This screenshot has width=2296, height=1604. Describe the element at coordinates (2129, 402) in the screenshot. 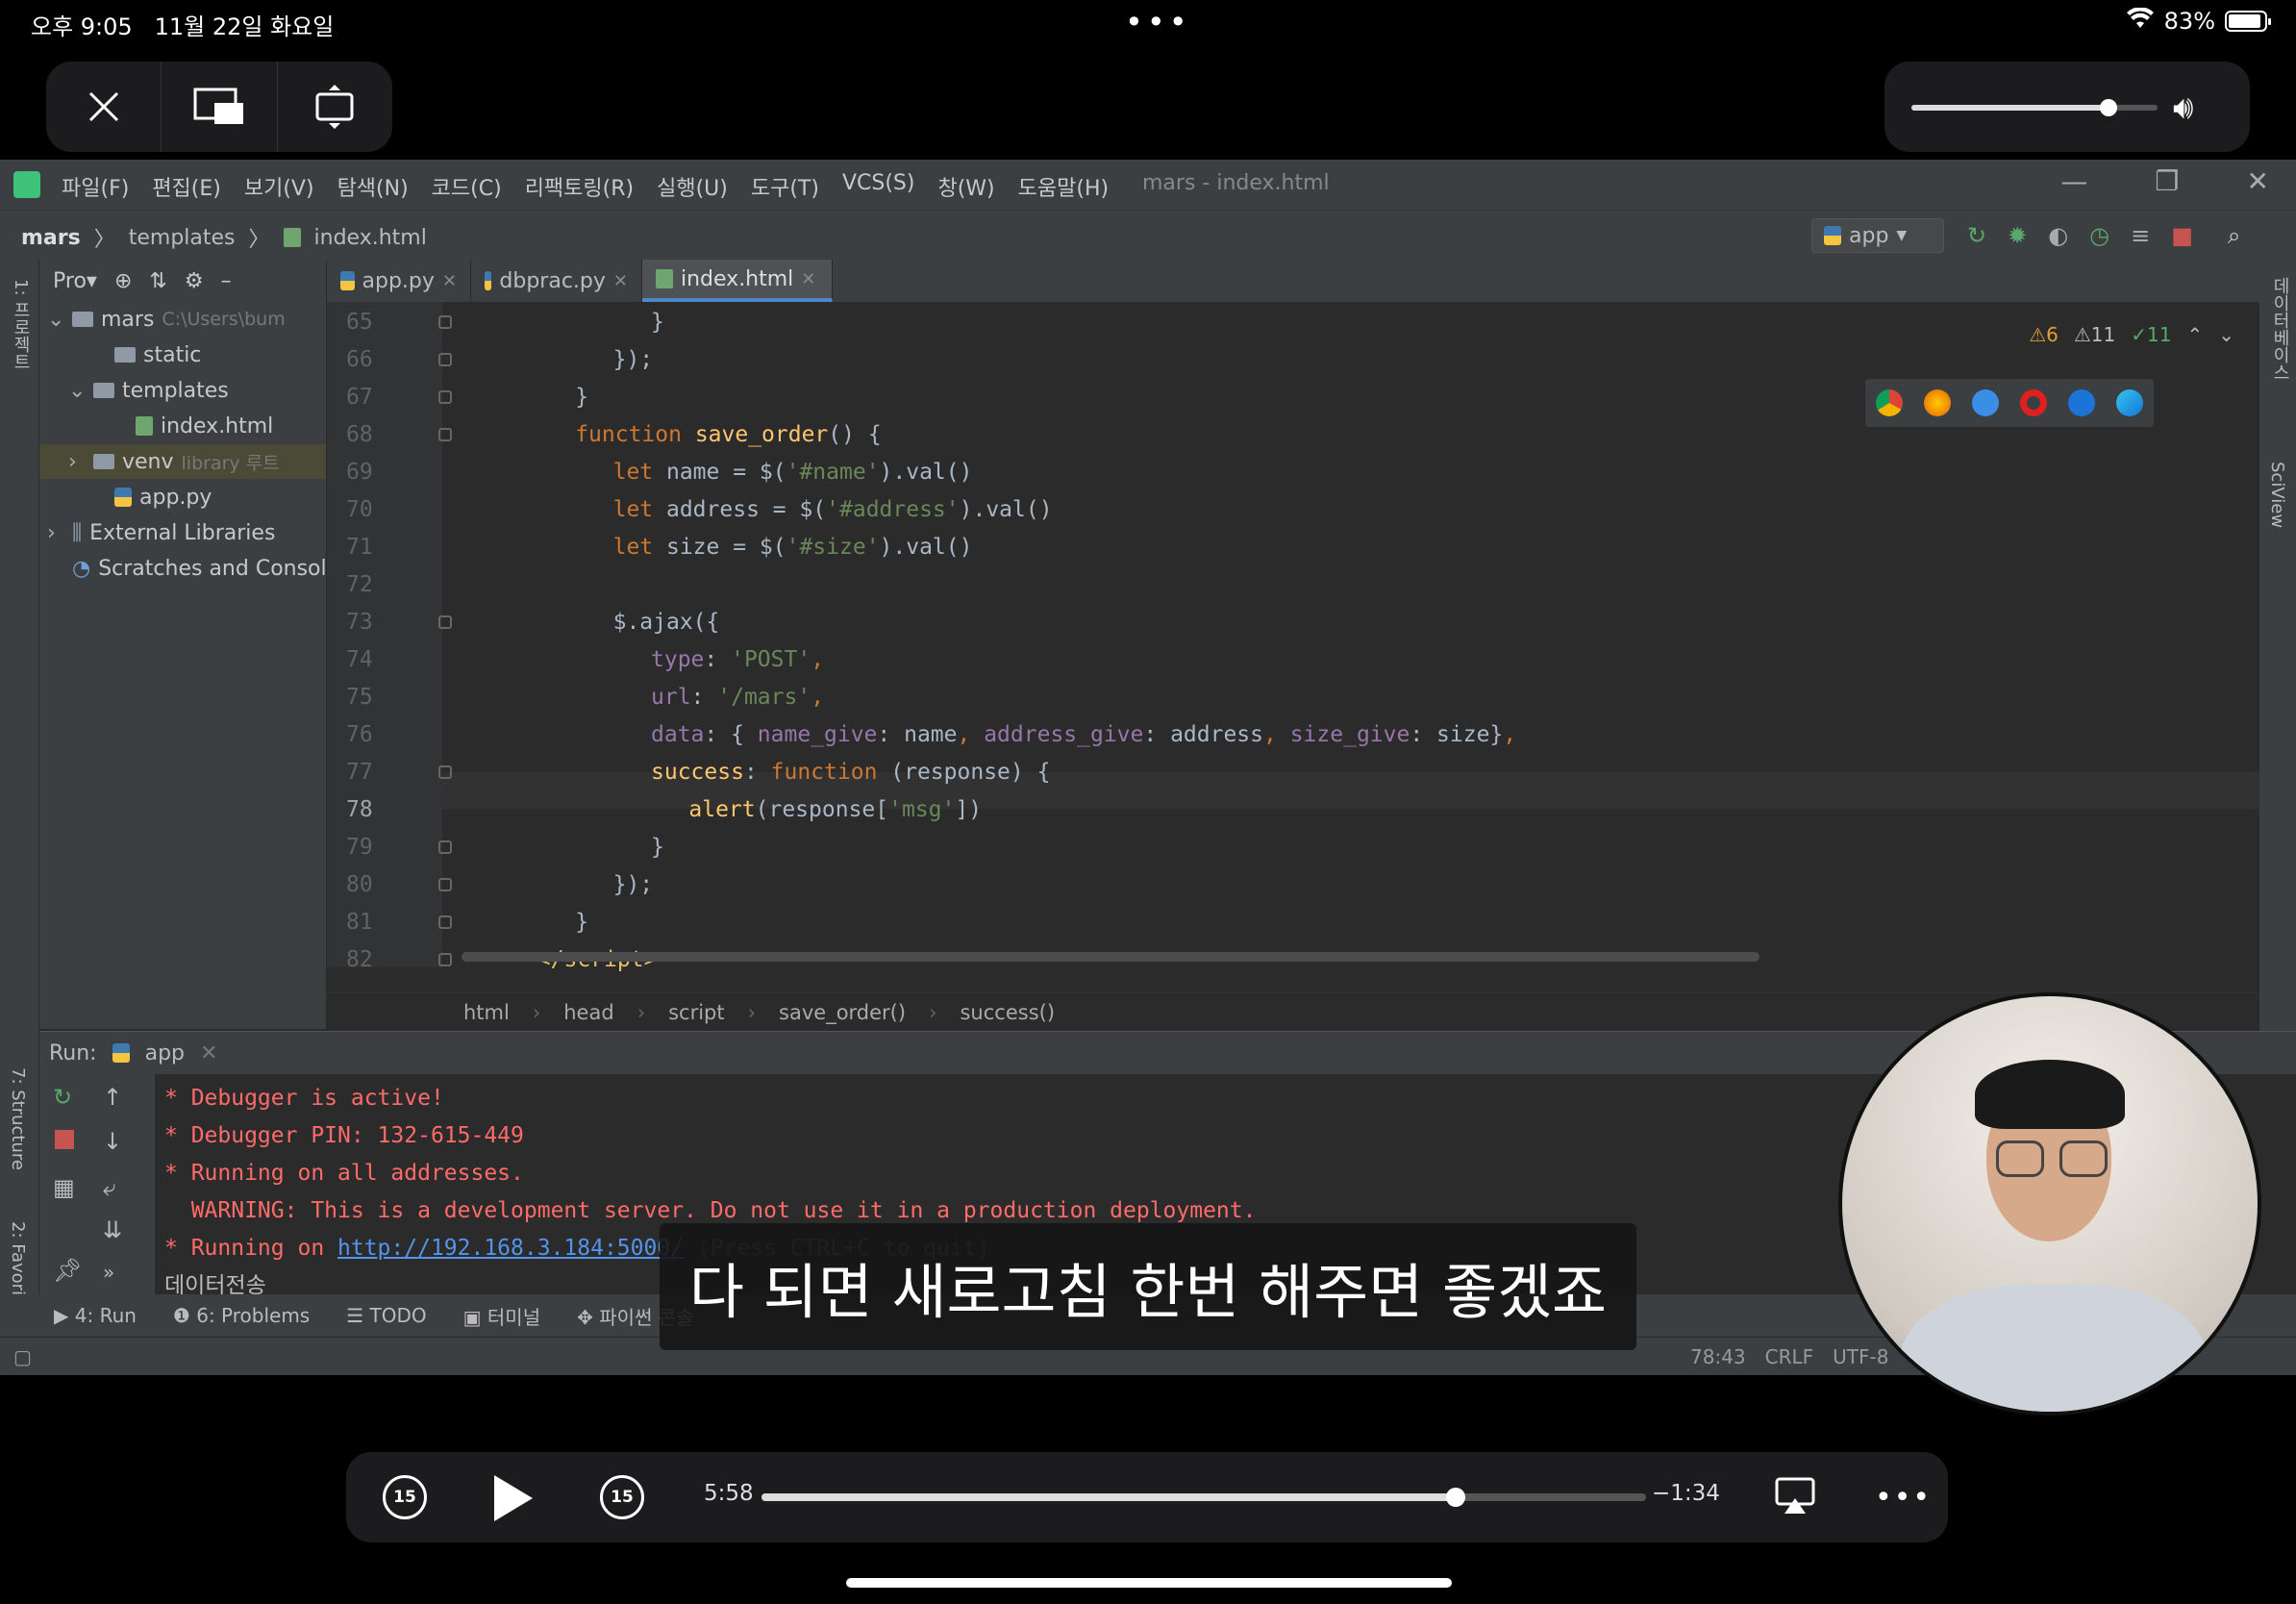

I see `edge-icon` at that location.